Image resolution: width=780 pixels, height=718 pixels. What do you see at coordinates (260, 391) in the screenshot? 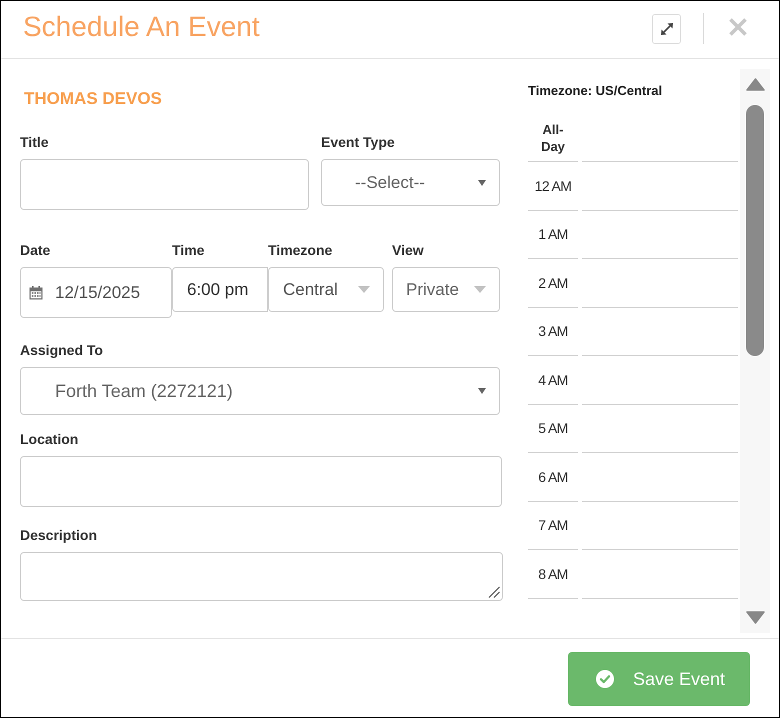
I see `dropdown: Forth Team (2272121)` at bounding box center [260, 391].